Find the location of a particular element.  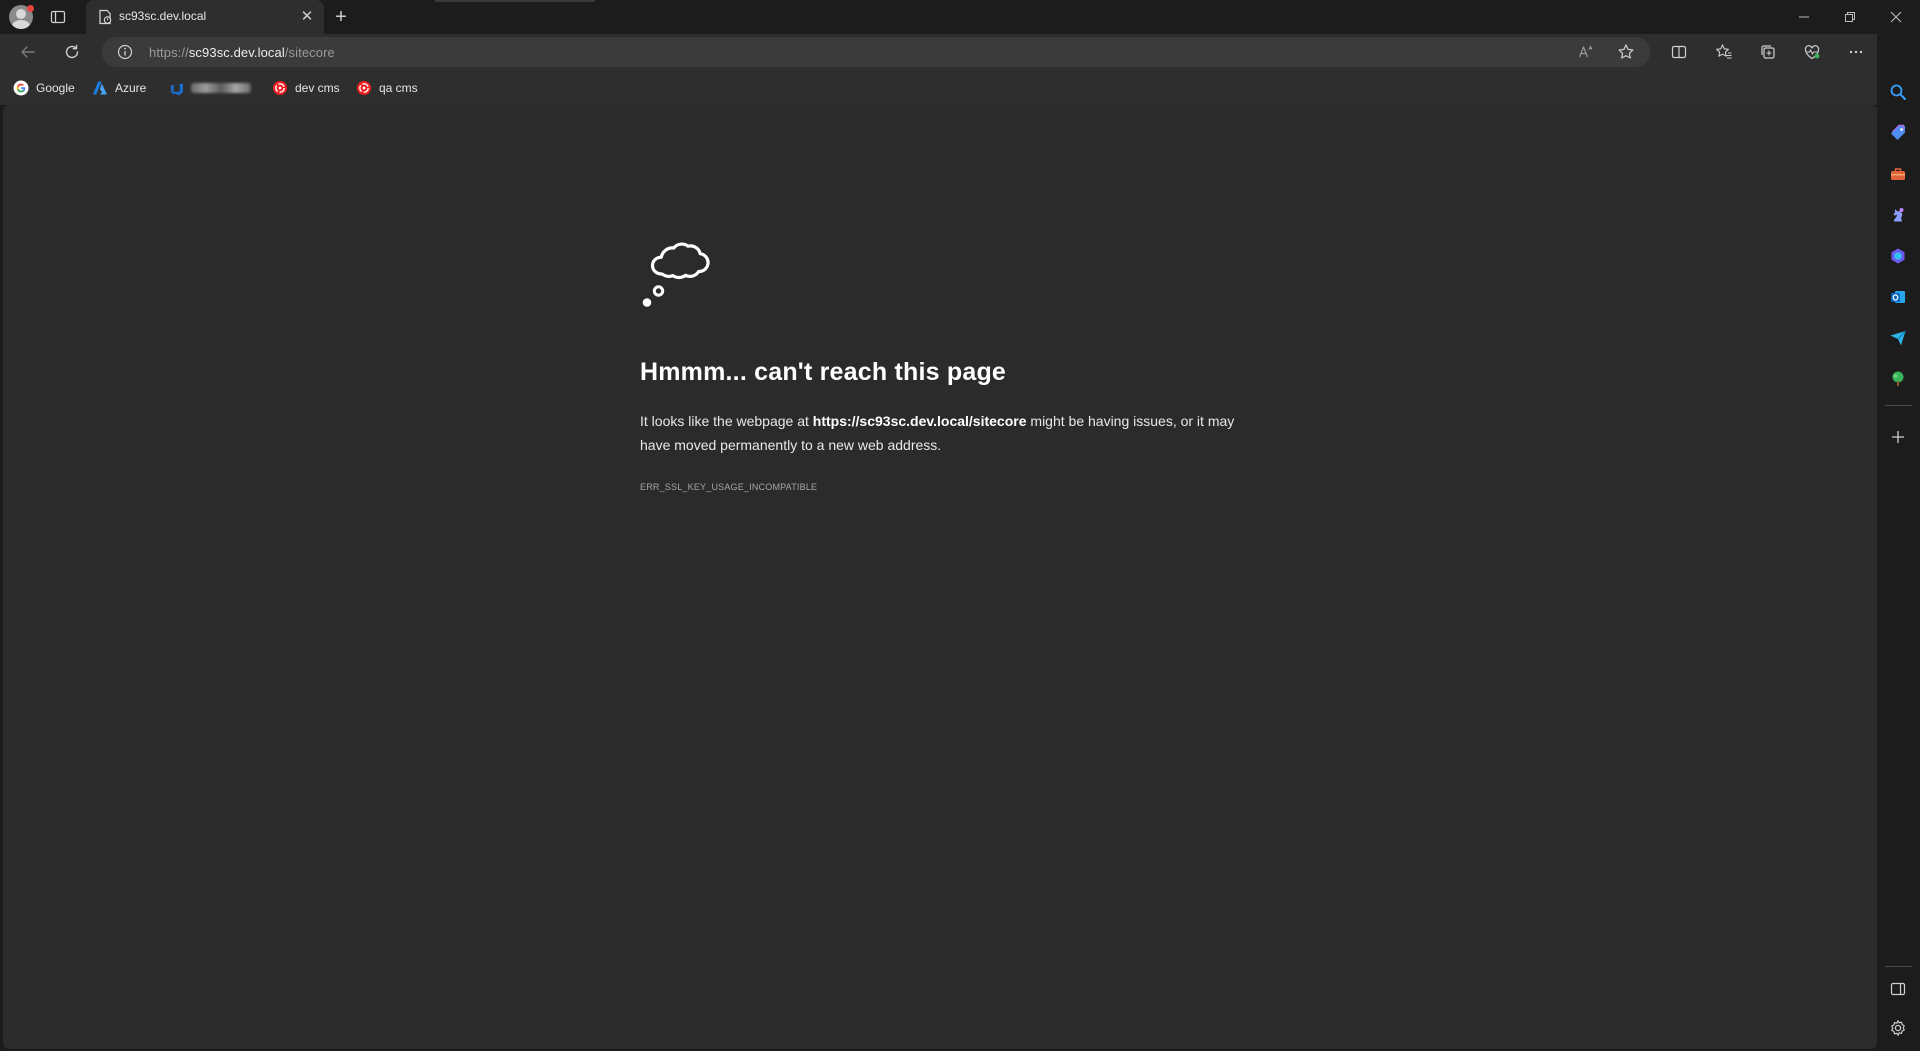

favorite-google: Google is located at coordinates (44, 88).